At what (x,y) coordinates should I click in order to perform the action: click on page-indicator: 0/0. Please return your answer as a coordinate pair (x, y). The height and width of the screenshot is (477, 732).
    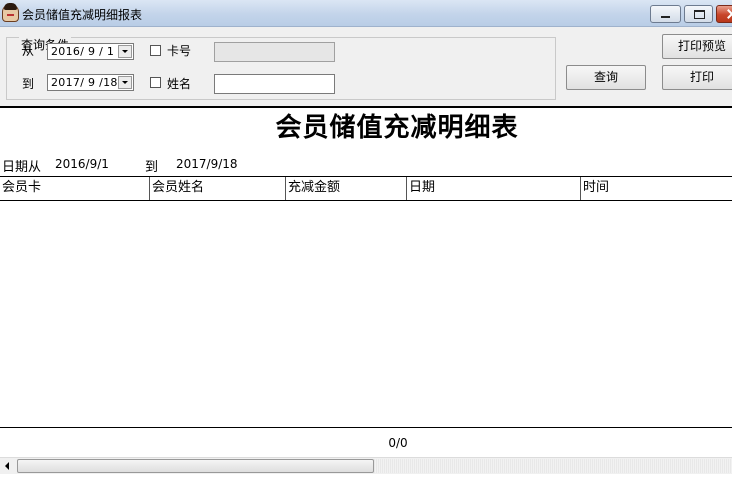
    Looking at the image, I should click on (398, 443).